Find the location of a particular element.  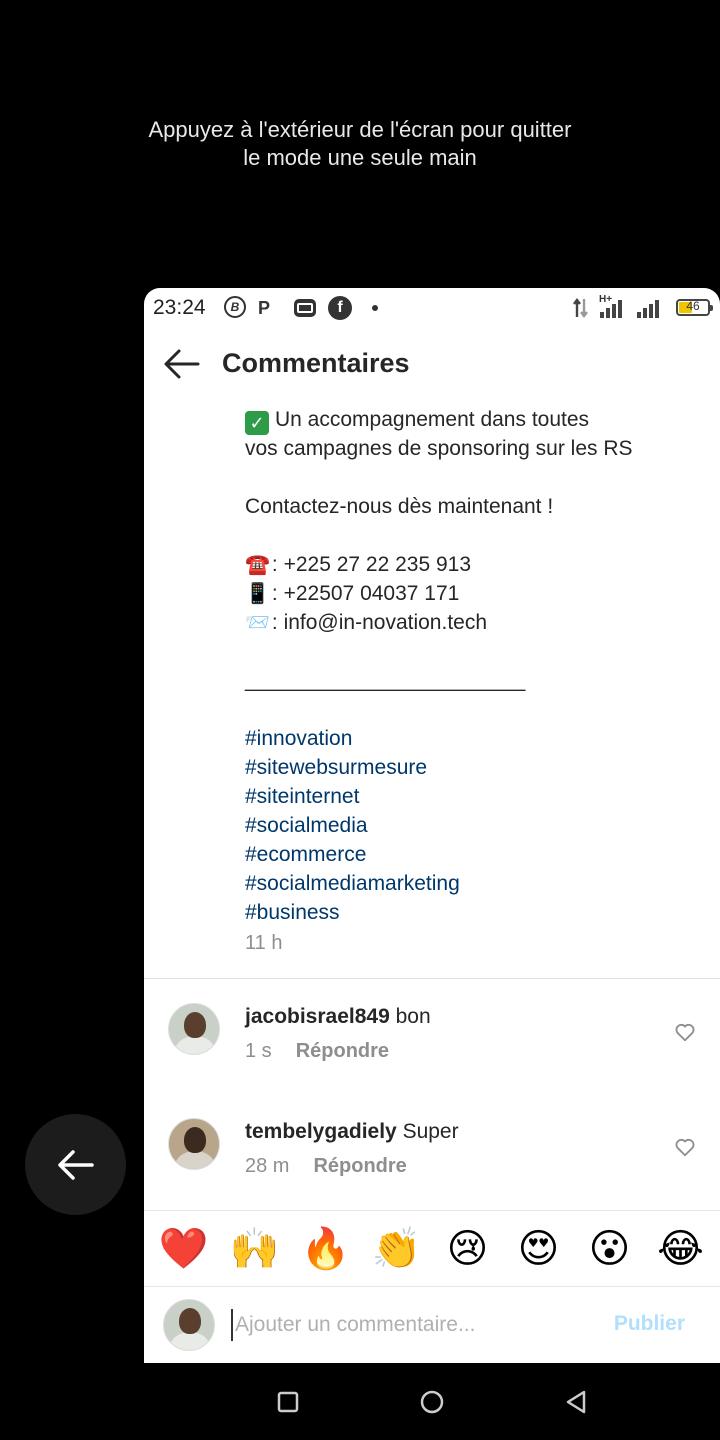

comment-time: 1 s is located at coordinates (258, 1051).